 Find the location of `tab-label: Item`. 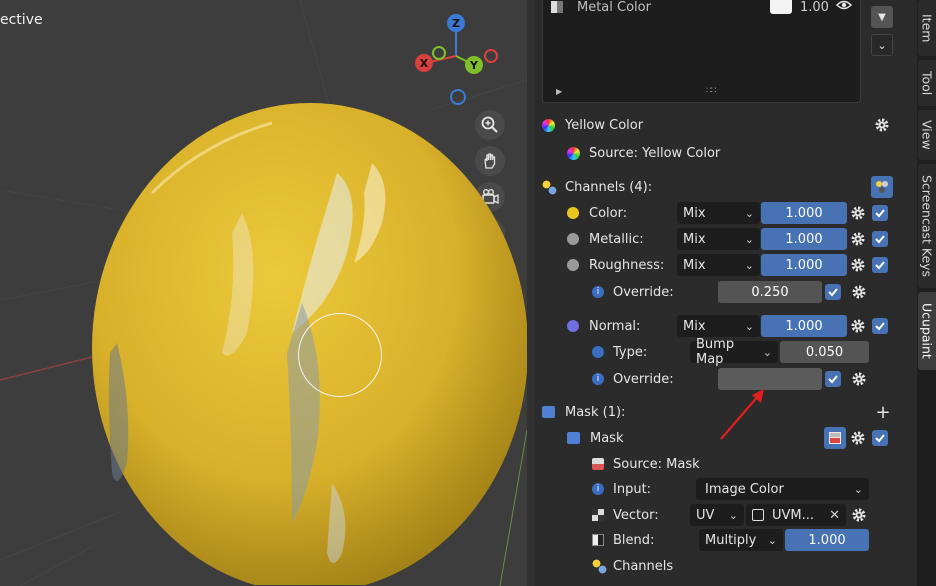

tab-label: Item is located at coordinates (927, 28).